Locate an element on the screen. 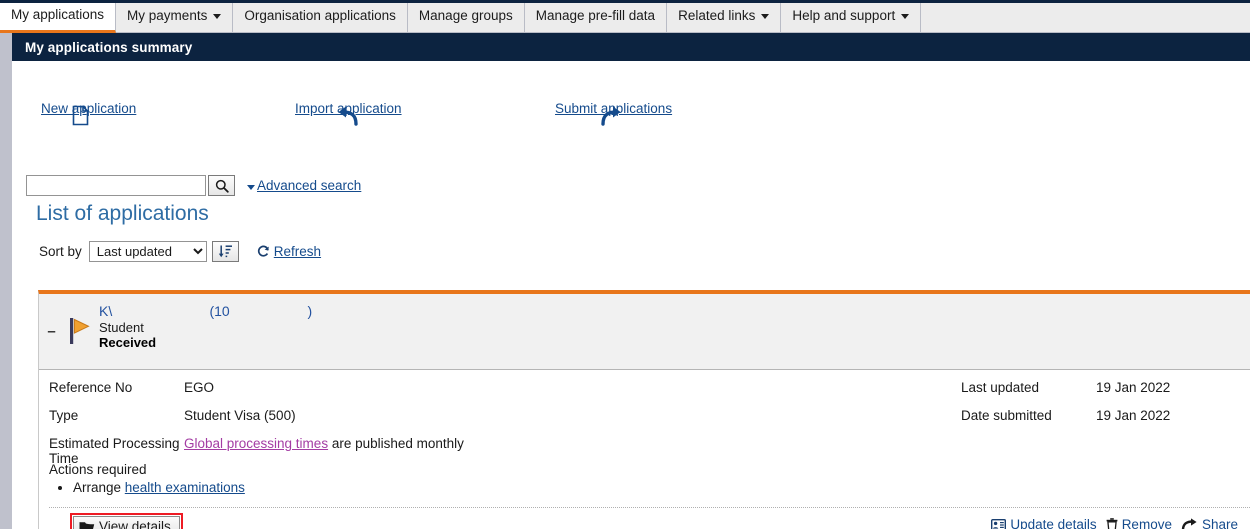 The image size is (1250, 529). advanced-search-label: Advanced search is located at coordinates (309, 185).